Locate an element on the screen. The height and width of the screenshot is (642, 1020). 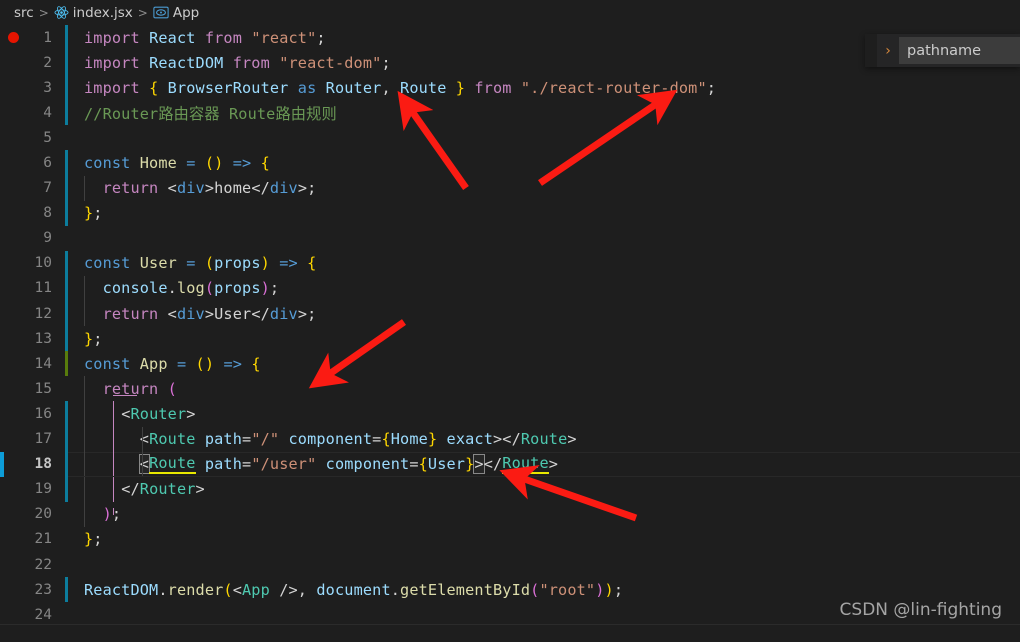
line-gutter: 10 is located at coordinates (34, 263).